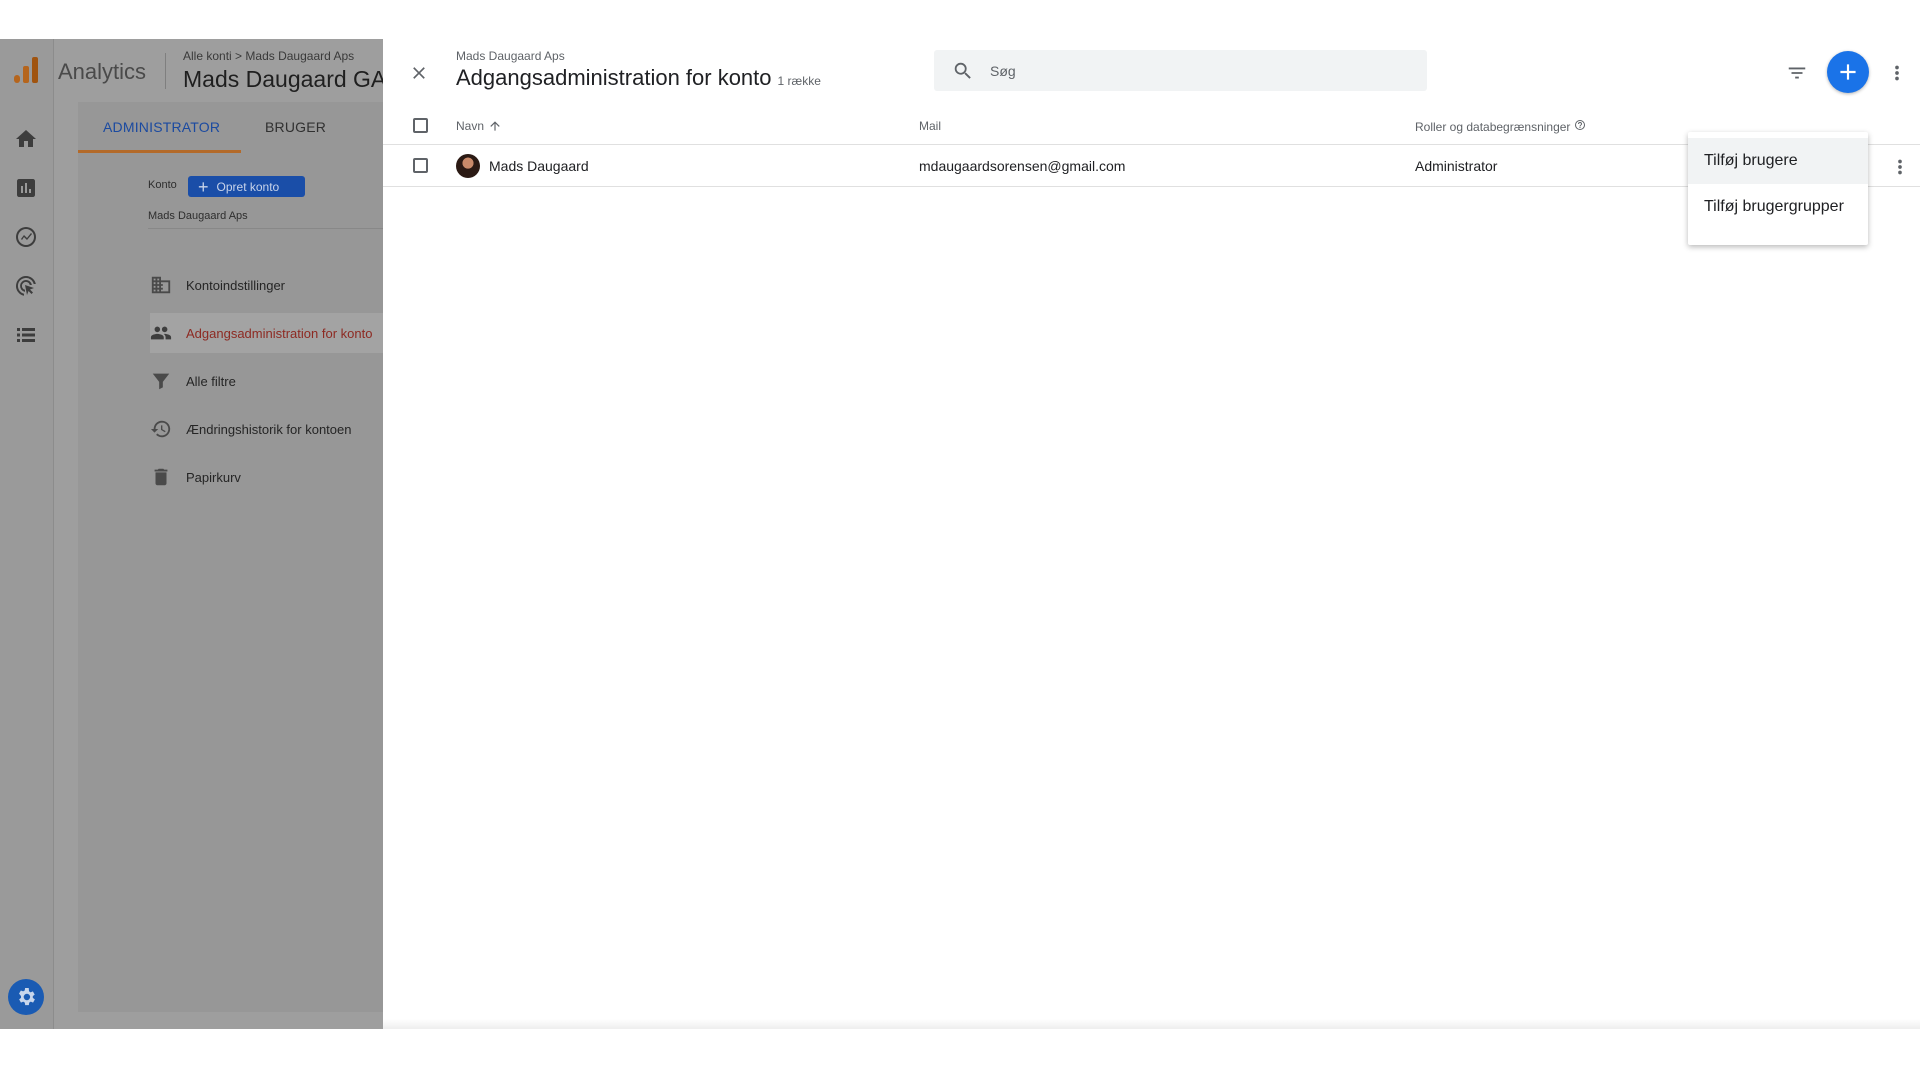 Image resolution: width=1920 pixels, height=1080 pixels. I want to click on row-more-button, so click(1900, 167).